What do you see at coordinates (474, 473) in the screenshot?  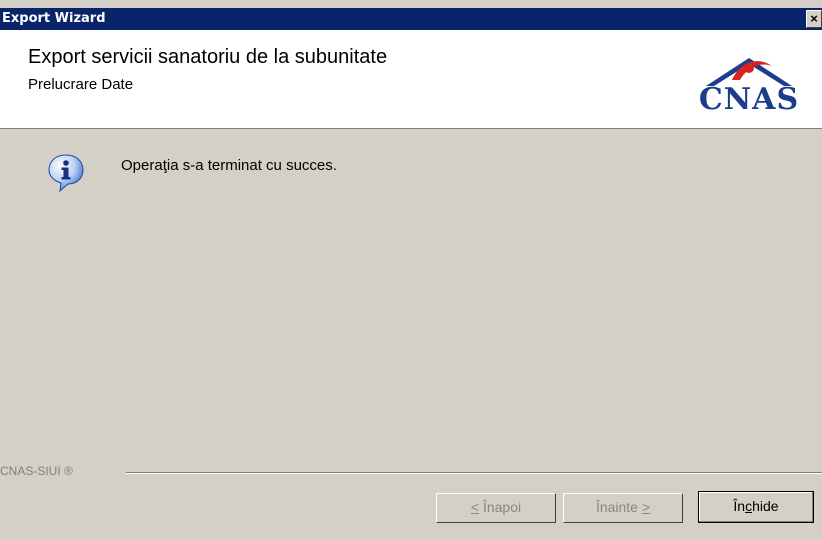 I see `footer-divider` at bounding box center [474, 473].